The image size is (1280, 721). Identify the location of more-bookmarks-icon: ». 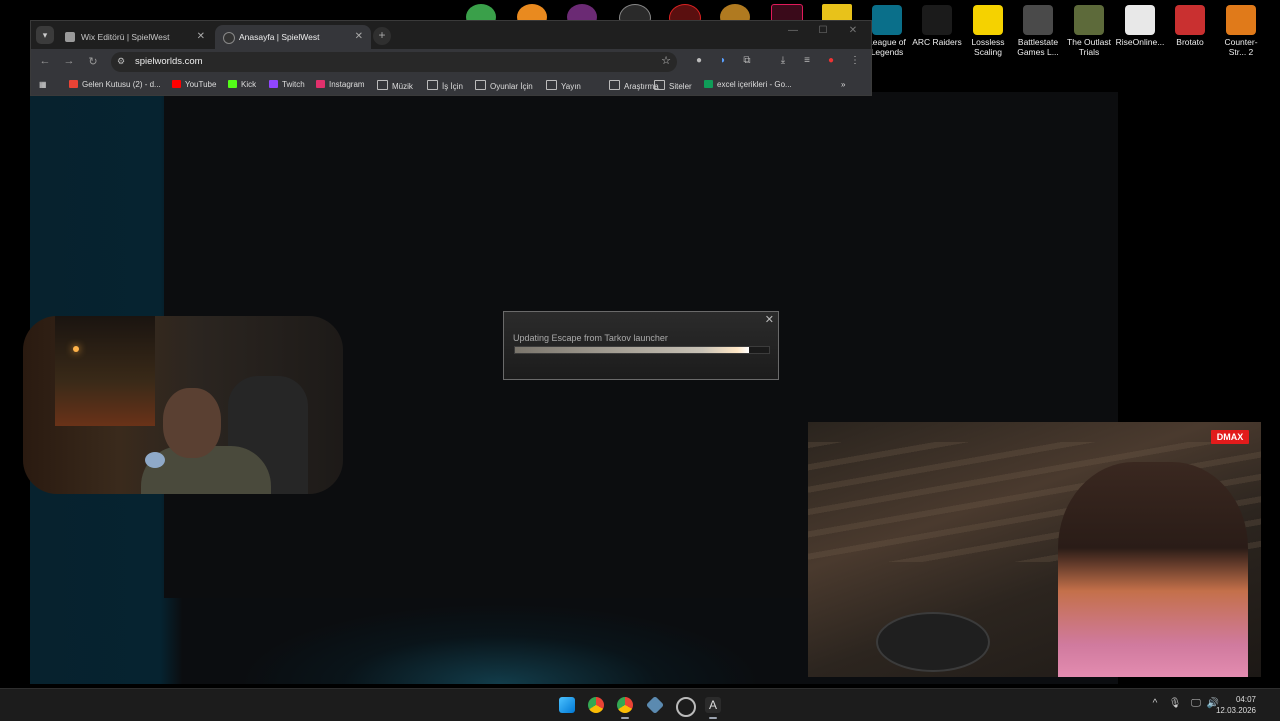
(843, 84).